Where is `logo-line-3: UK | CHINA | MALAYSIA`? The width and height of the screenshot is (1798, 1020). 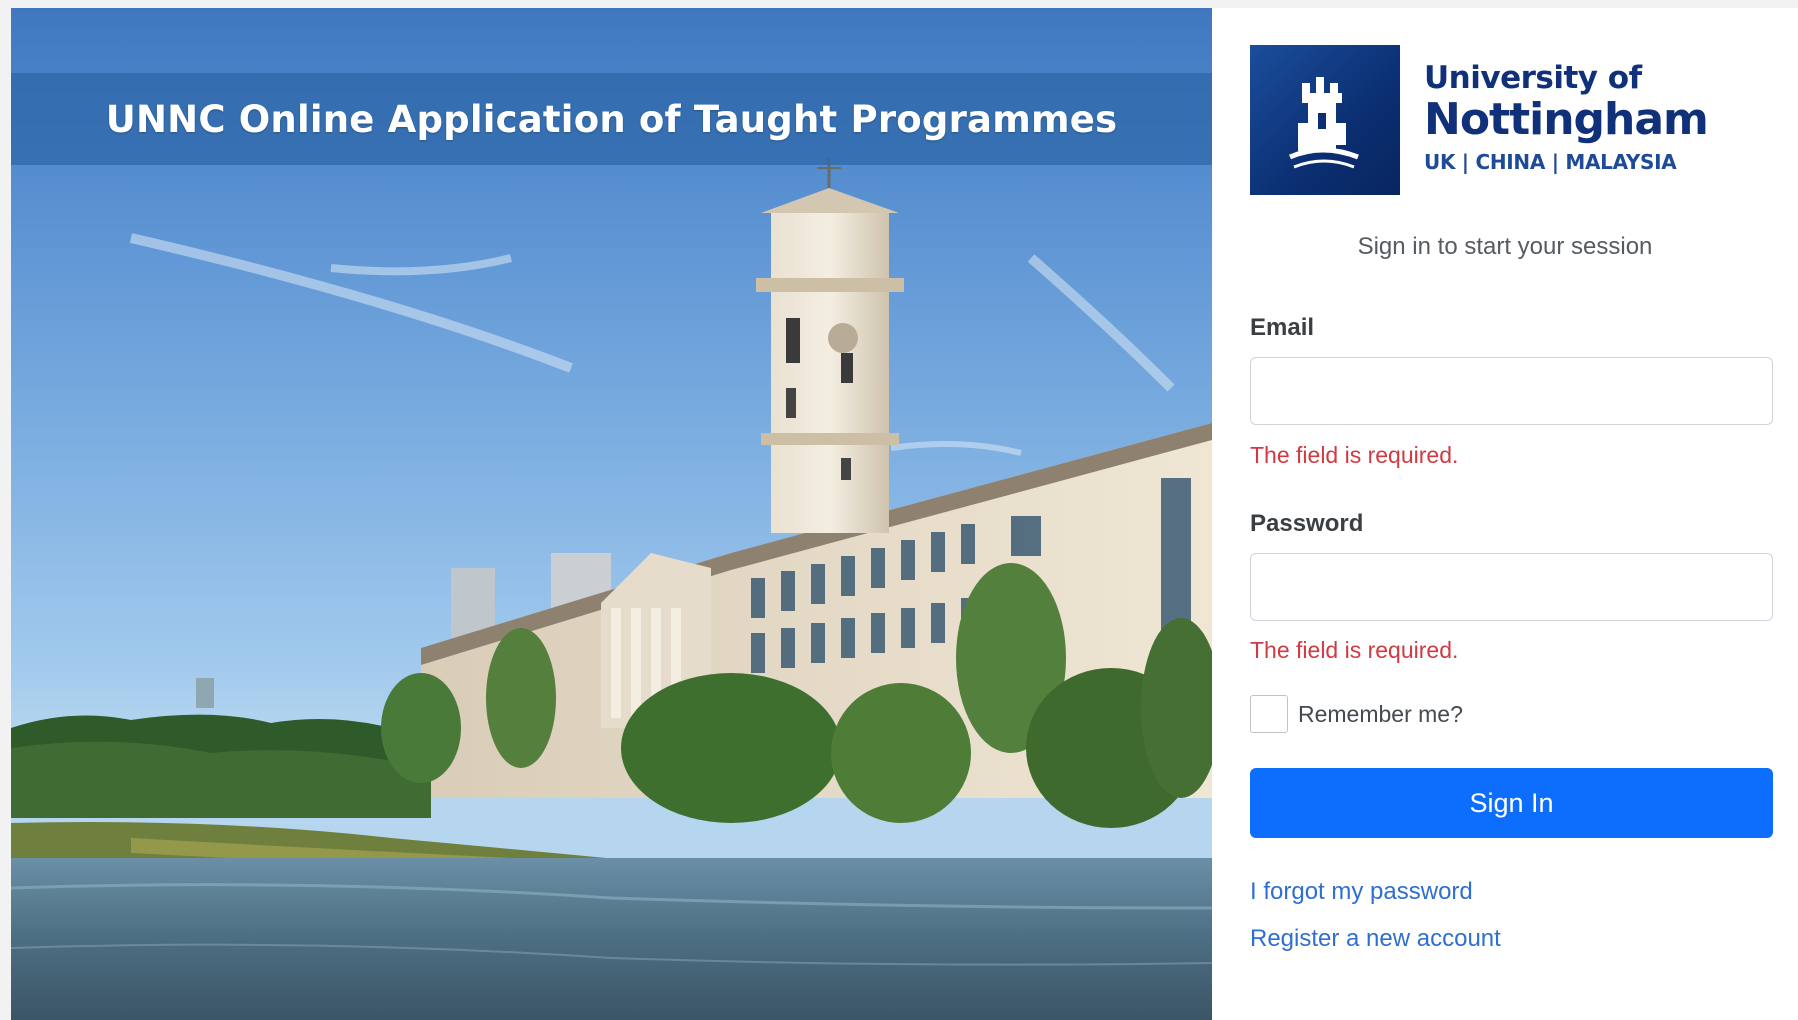 logo-line-3: UK | CHINA | MALAYSIA is located at coordinates (1550, 162).